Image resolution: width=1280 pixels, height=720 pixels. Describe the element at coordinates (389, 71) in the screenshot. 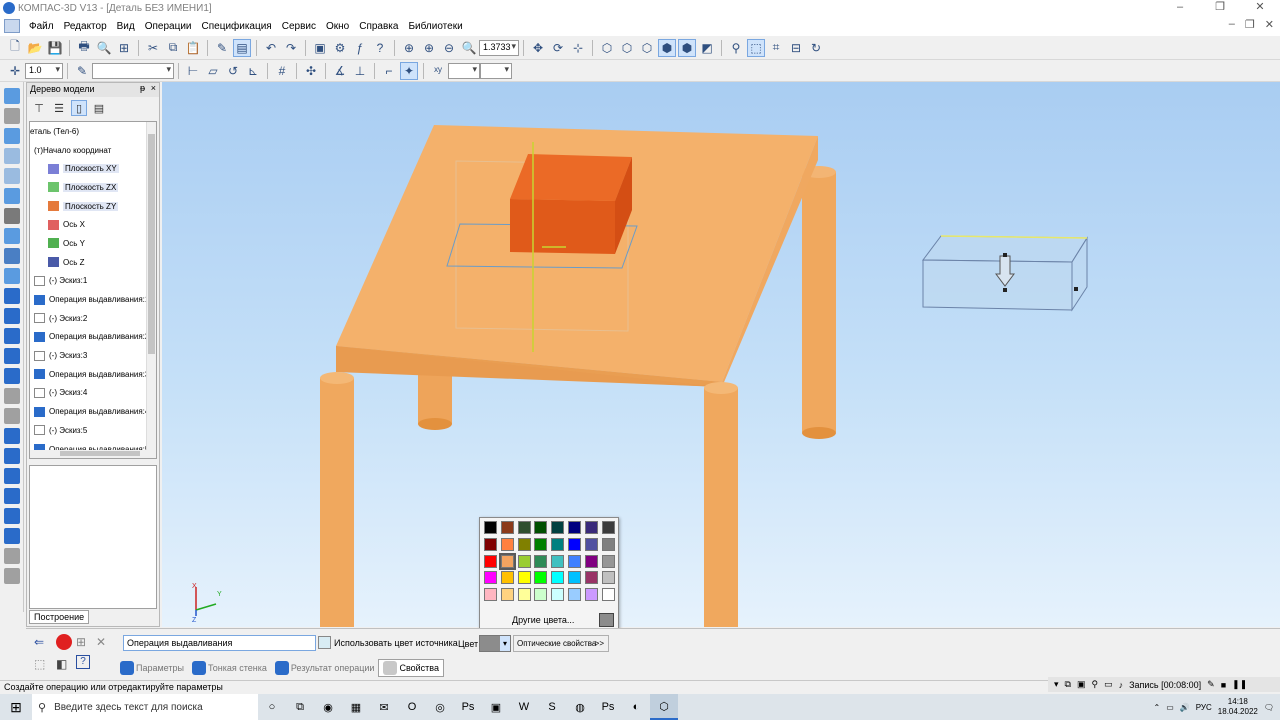

I see `sketch-mode-icon: ⌐` at that location.